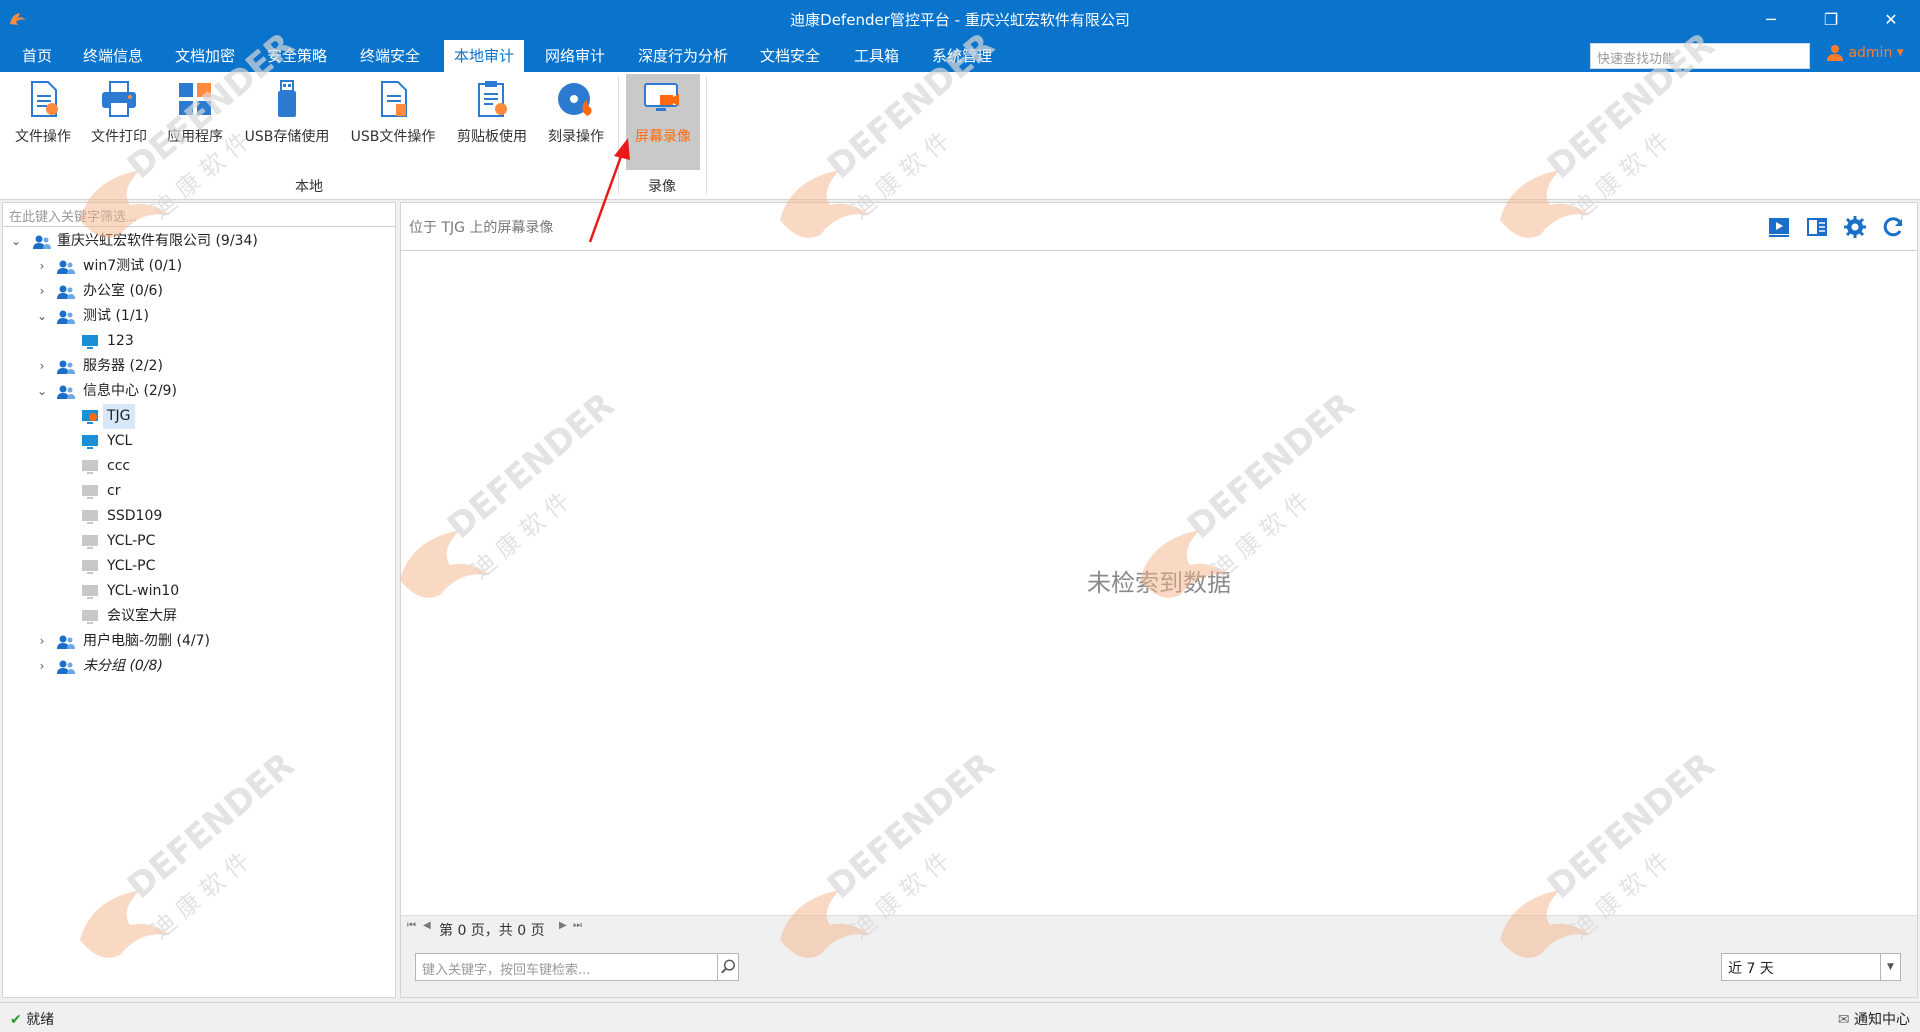 The image size is (1920, 1032). What do you see at coordinates (663, 122) in the screenshot?
I see `ribbon-screen-record: 屏幕录像` at bounding box center [663, 122].